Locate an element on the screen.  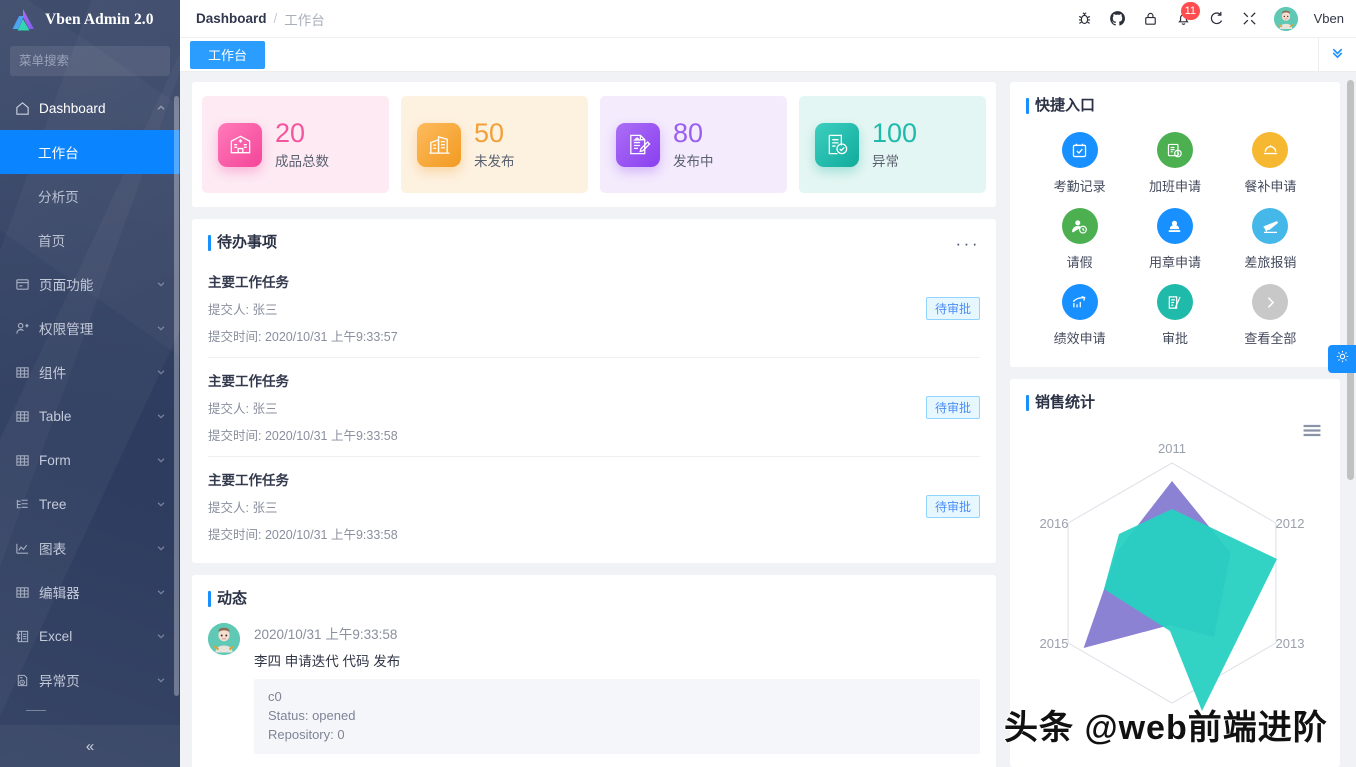
tab-more-button is located at coordinates (1337, 55).